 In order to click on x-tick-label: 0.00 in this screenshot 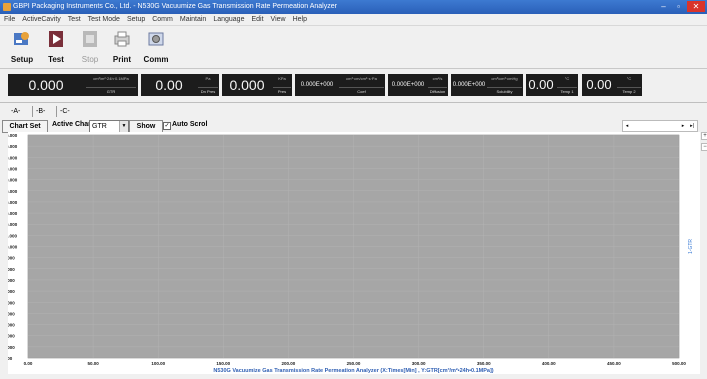, I will do `click(28, 363)`.